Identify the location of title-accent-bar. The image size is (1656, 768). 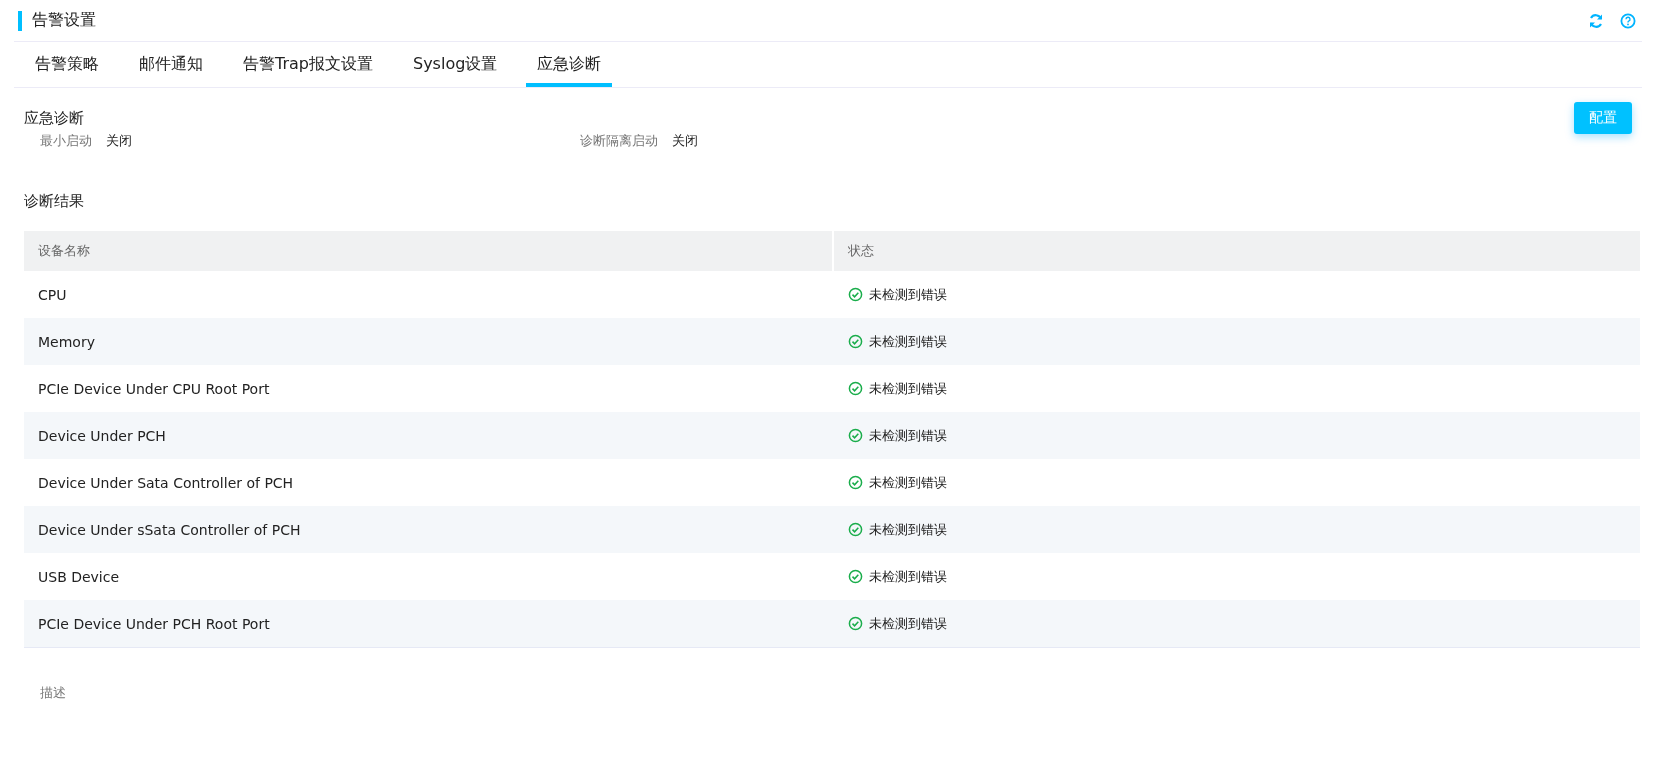
(20, 20).